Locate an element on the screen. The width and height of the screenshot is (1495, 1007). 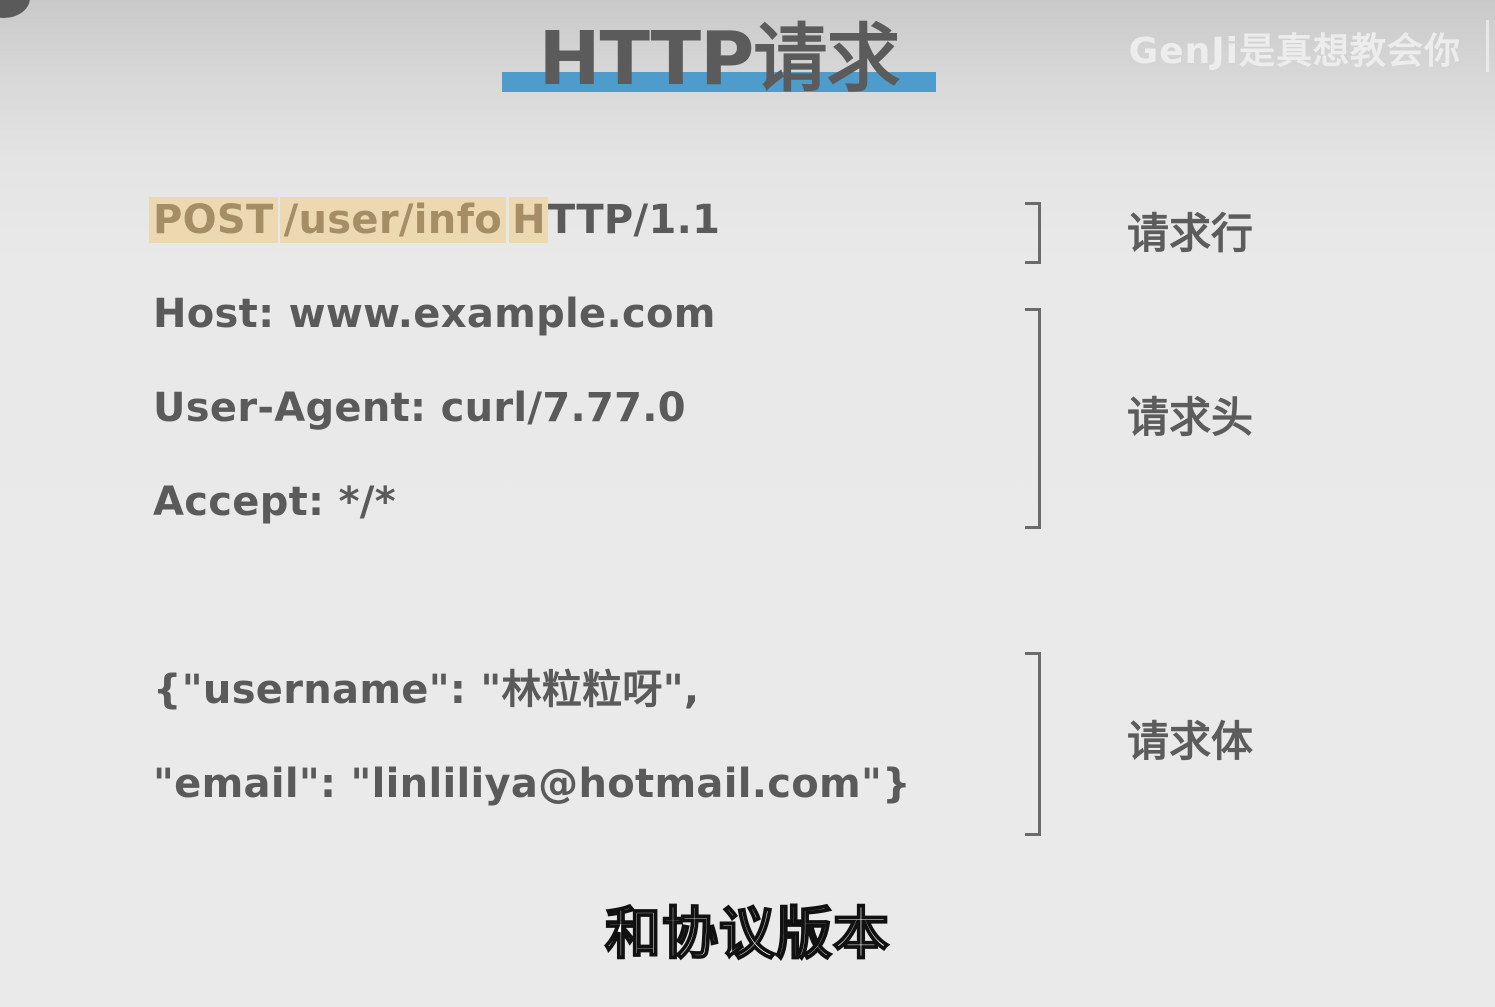
body-line-email: "email": "linliliya@hotmail.com"} is located at coordinates (532, 784).